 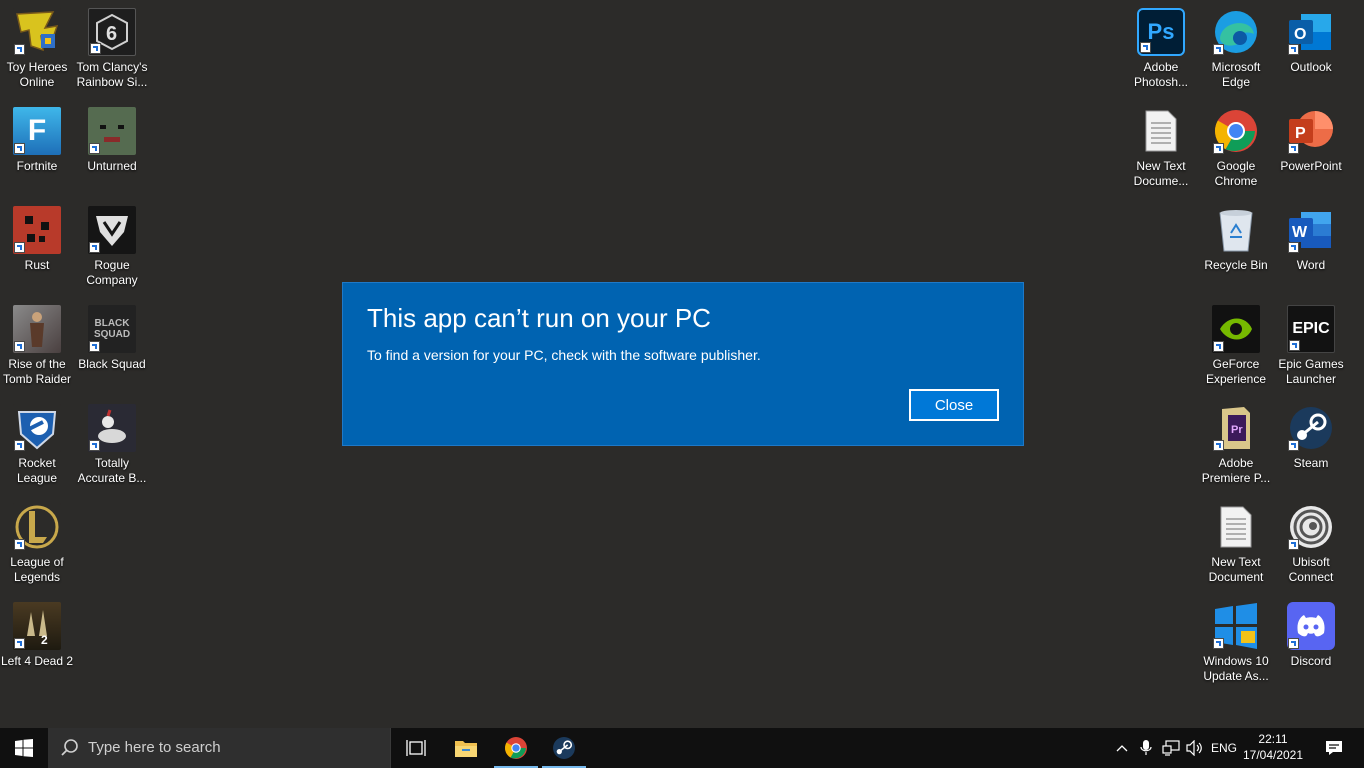 I want to click on desktop-icon-fortnite: F Fortnite, so click(x=37, y=147).